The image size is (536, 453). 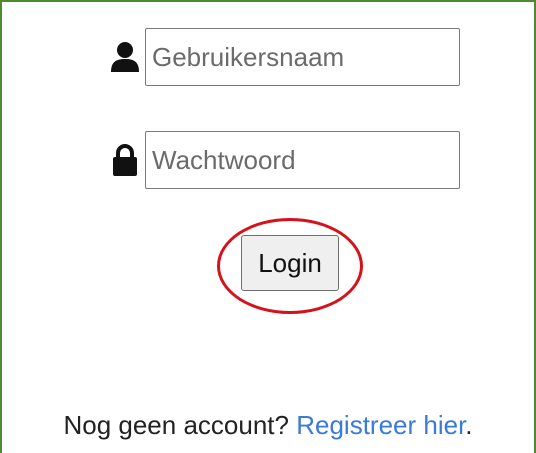 I want to click on lock-icon, so click(x=125, y=160).